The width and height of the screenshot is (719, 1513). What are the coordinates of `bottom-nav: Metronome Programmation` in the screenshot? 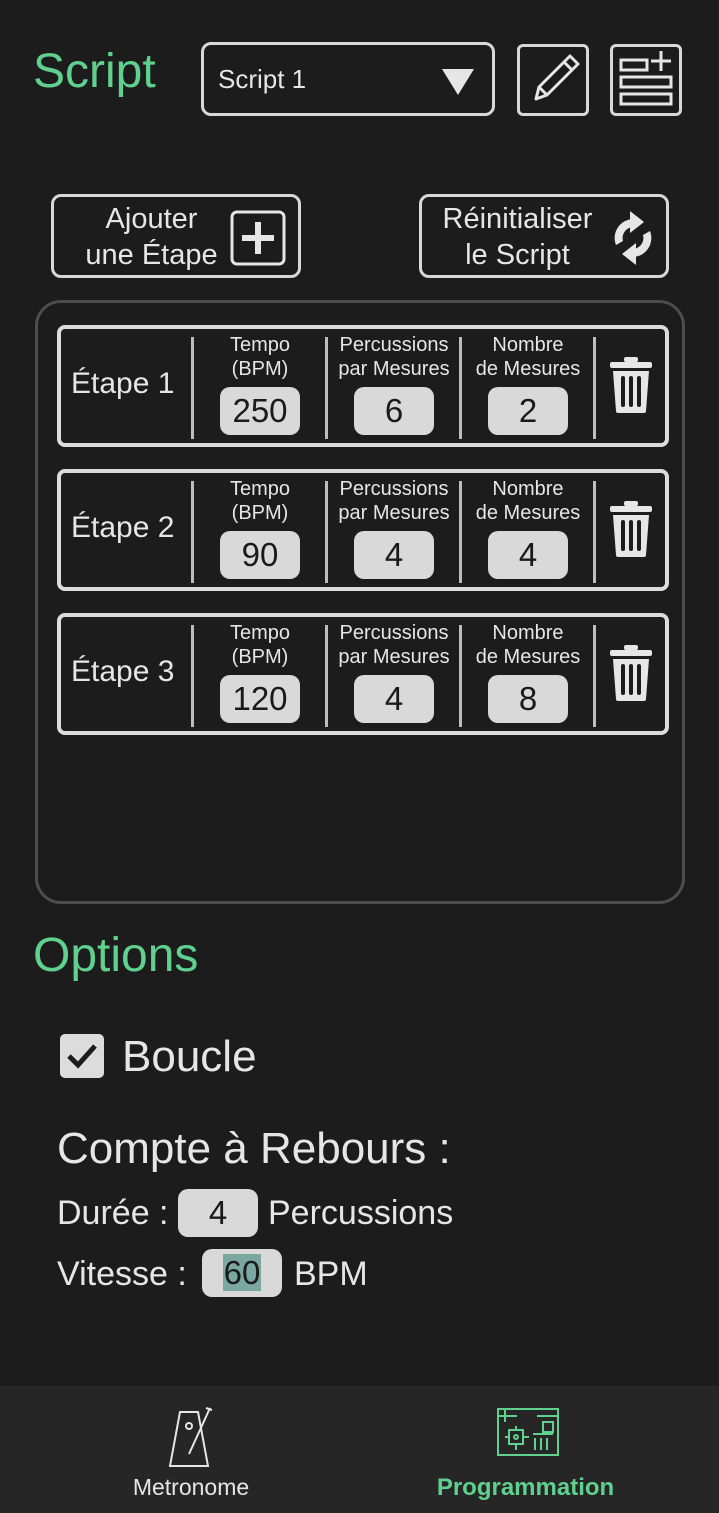 It's located at (359, 1449).